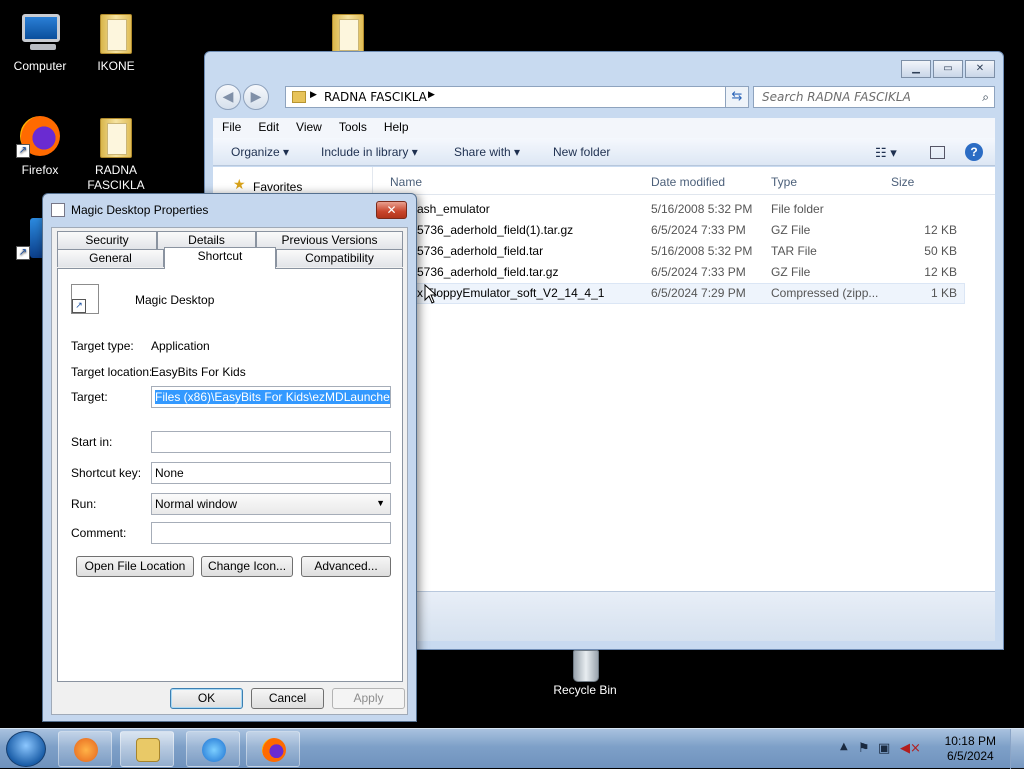  Describe the element at coordinates (329, 240) in the screenshot. I see `tab-previous-versions: Previous Versions` at that location.